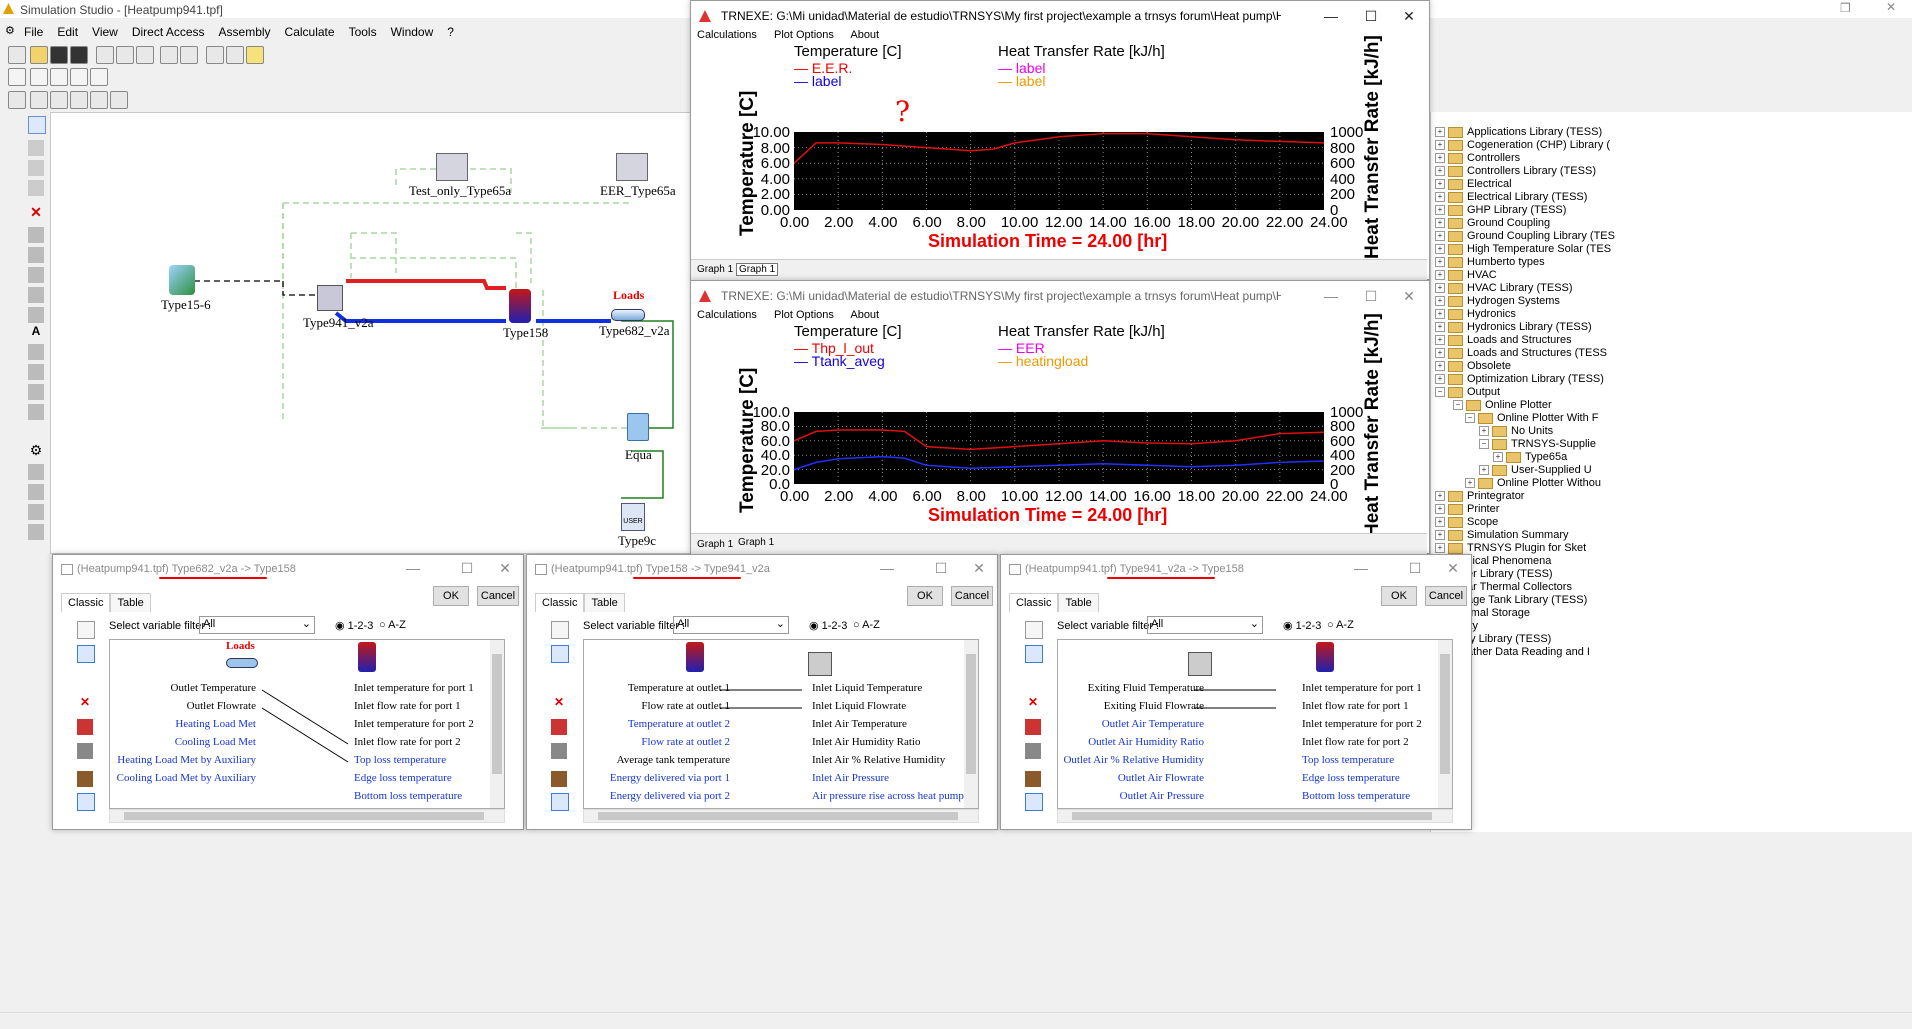  I want to click on tree-item: + Hydrogen Systems, so click(1497, 301).